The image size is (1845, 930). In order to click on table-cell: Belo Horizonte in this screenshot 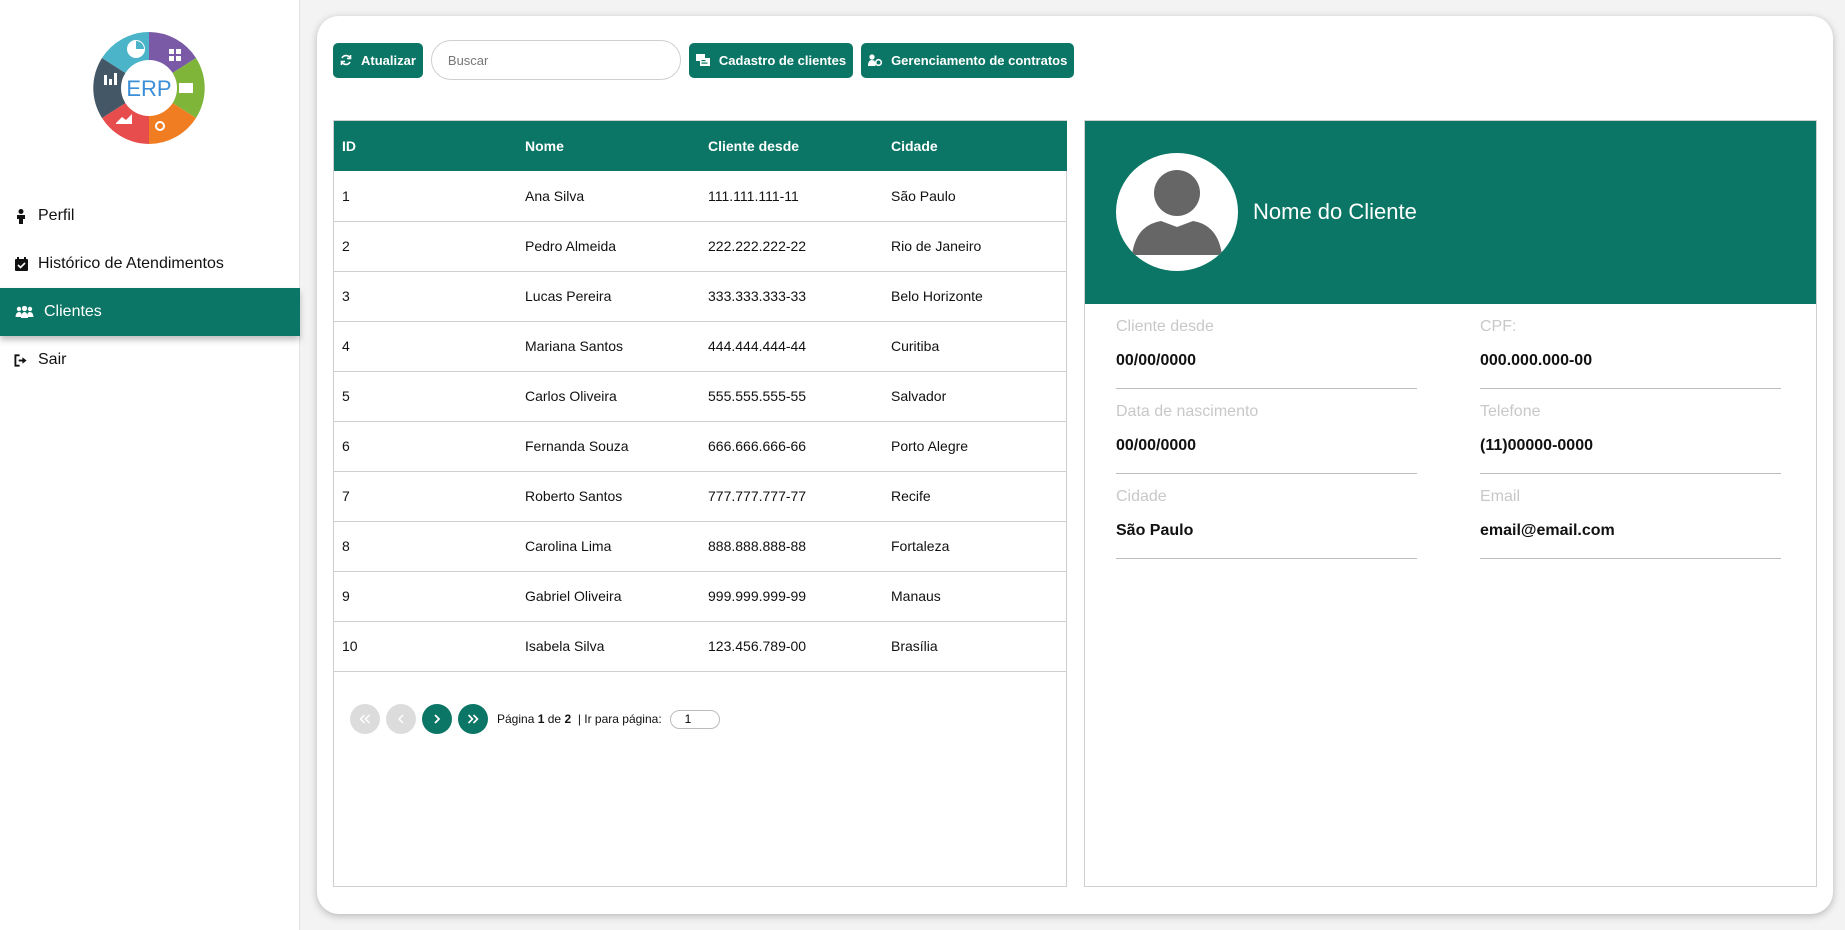, I will do `click(975, 296)`.